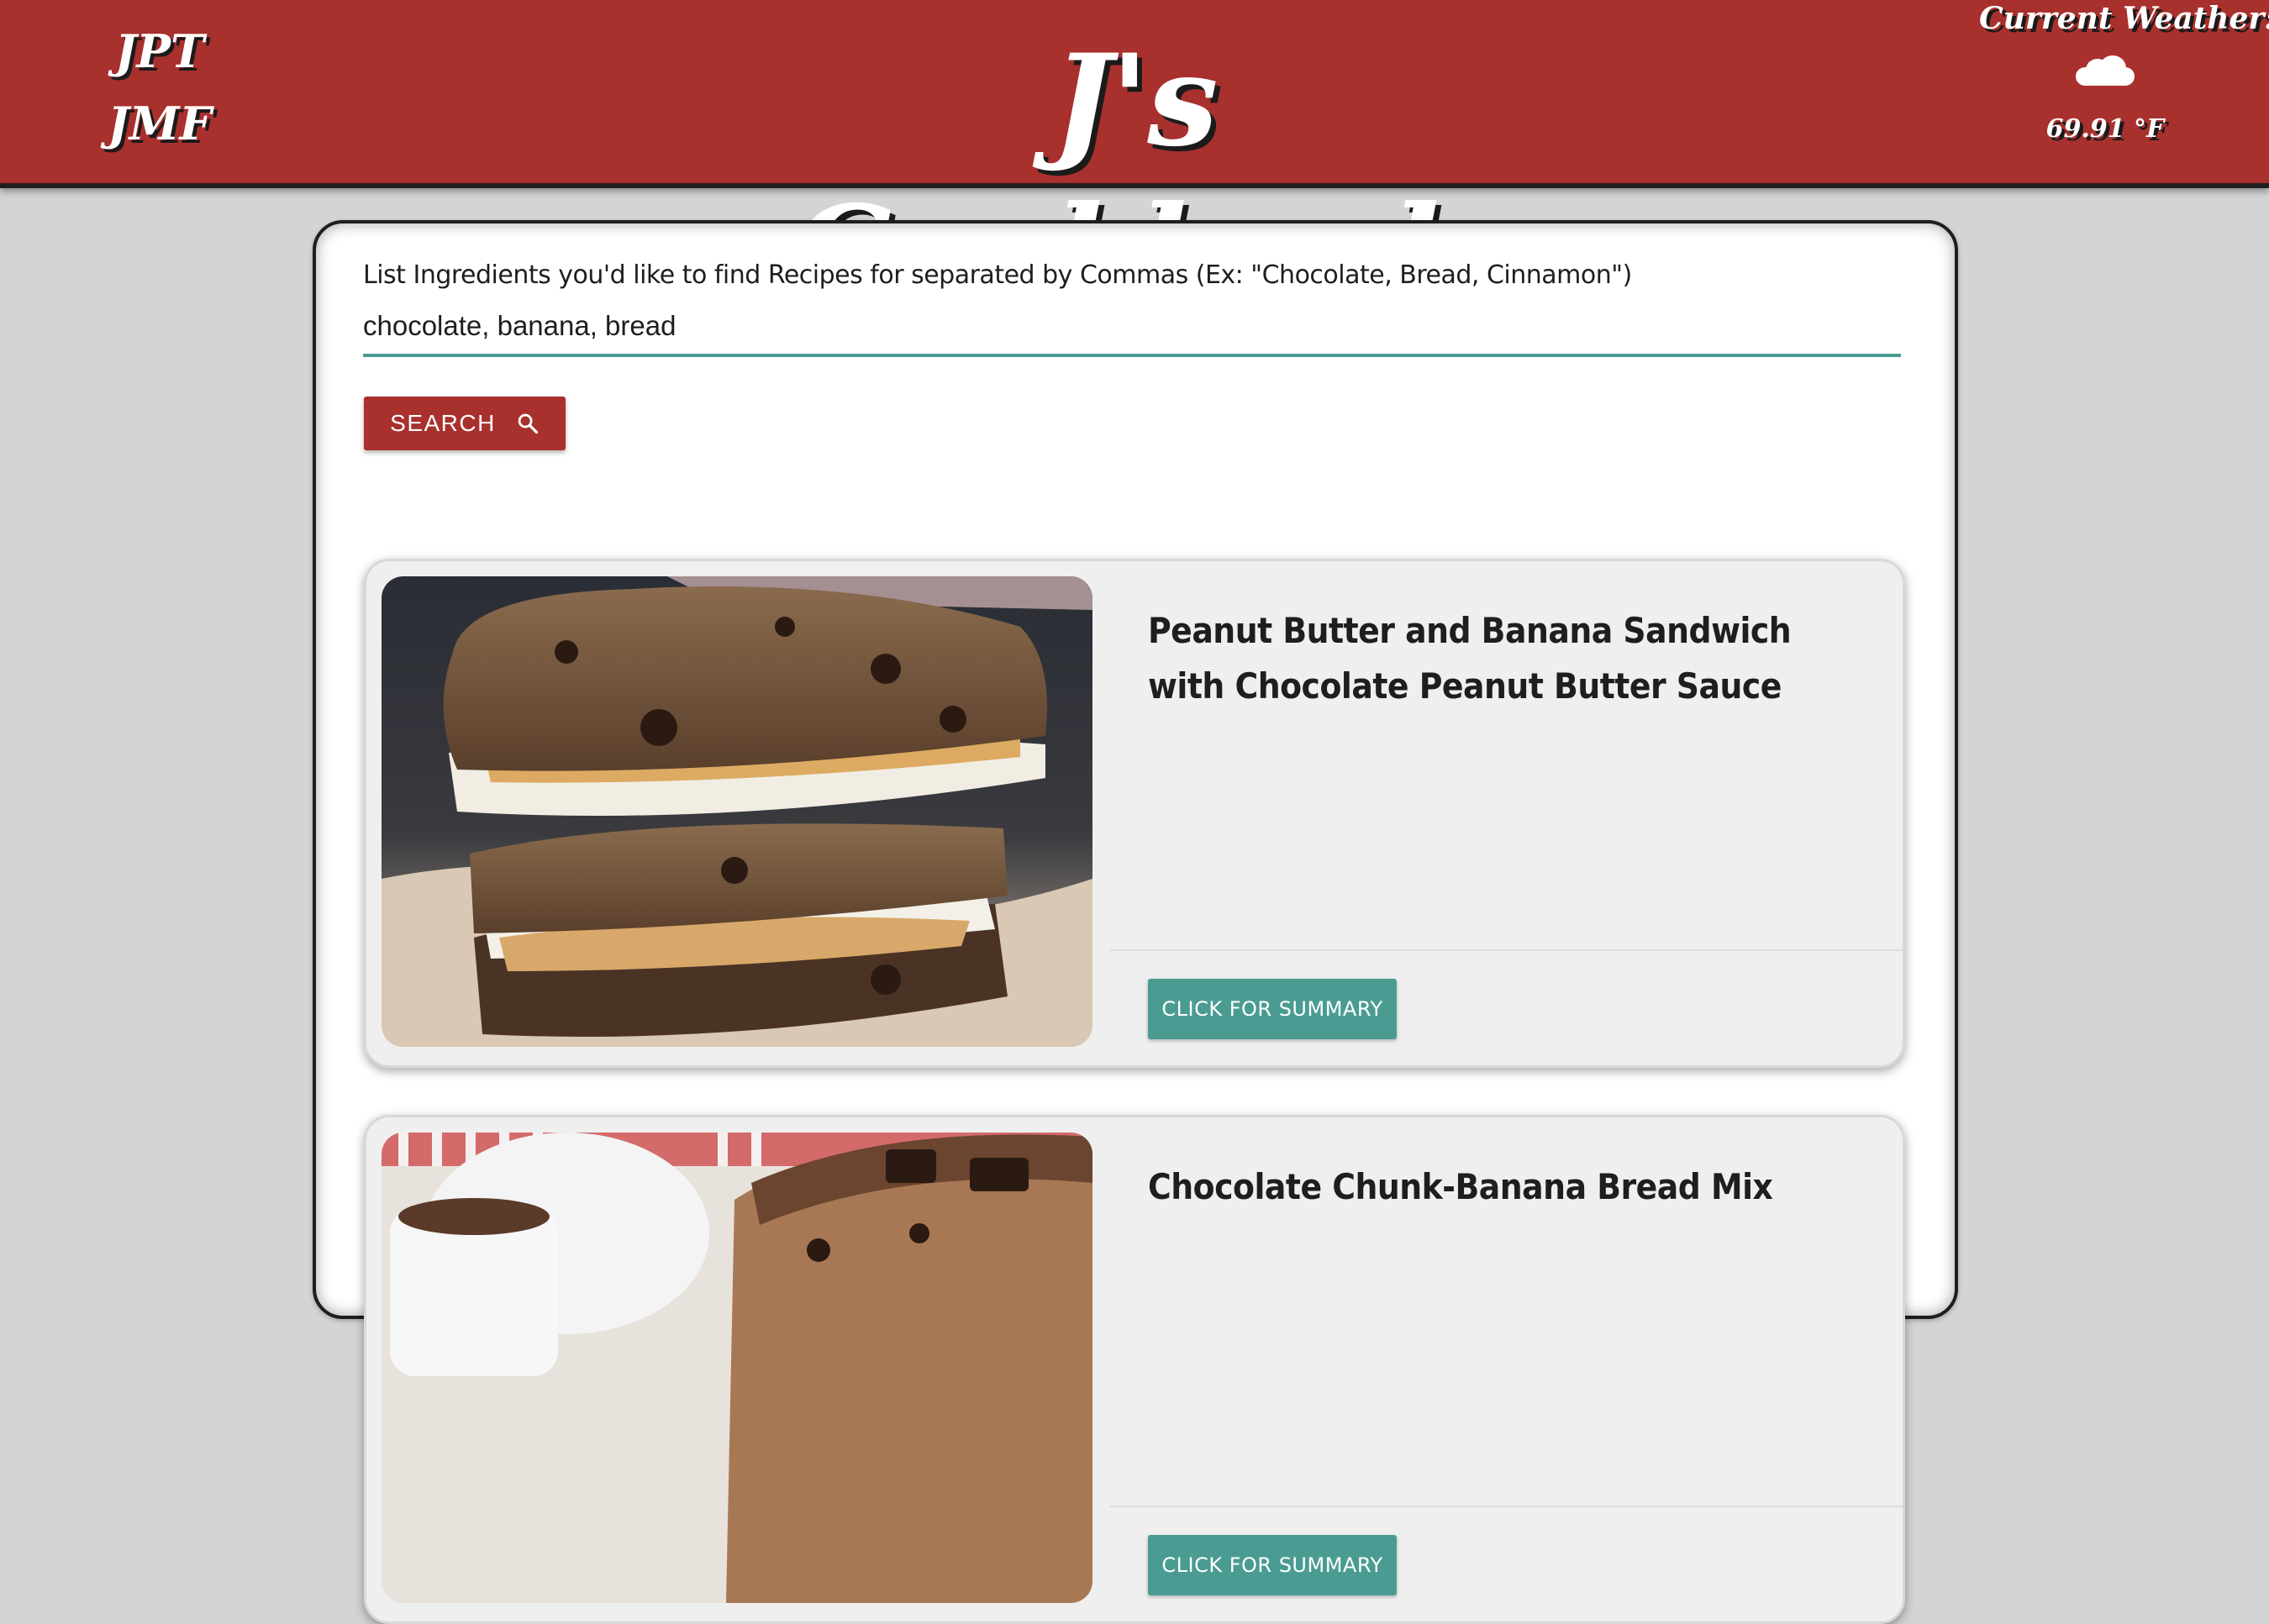 The width and height of the screenshot is (2269, 1624). I want to click on search-icon, so click(528, 423).